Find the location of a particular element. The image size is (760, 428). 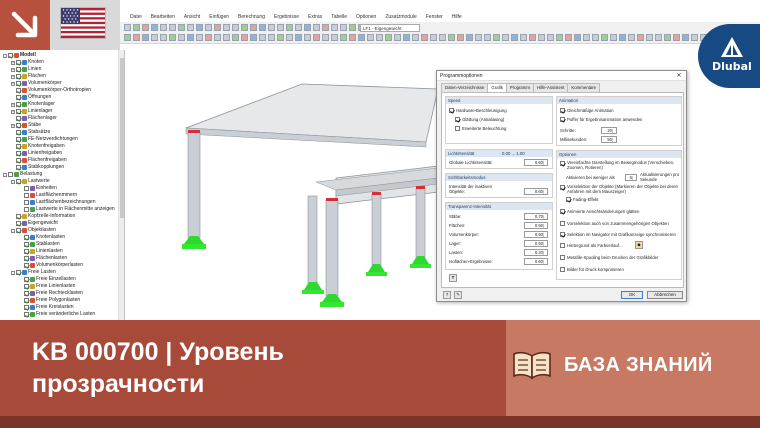

navigator-item: Freie Polygonlasten is located at coordinates (49, 300).